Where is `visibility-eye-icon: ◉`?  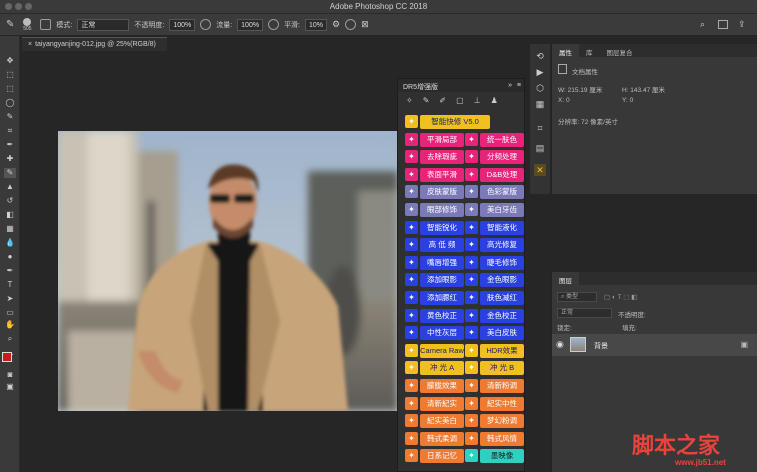 visibility-eye-icon: ◉ is located at coordinates (560, 344).